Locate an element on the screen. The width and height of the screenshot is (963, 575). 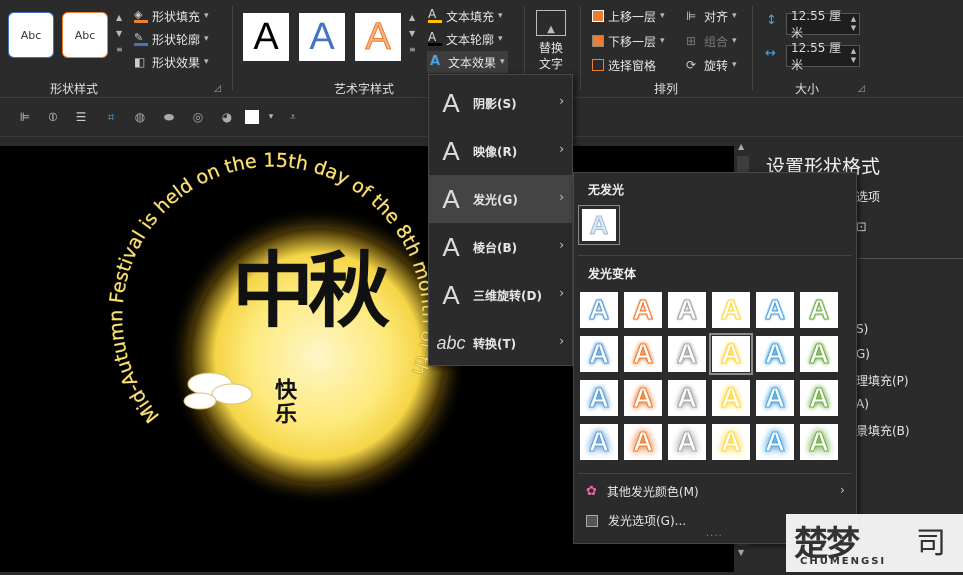
customize-toolbar-icon: ⩡ is located at coordinates (293, 117).